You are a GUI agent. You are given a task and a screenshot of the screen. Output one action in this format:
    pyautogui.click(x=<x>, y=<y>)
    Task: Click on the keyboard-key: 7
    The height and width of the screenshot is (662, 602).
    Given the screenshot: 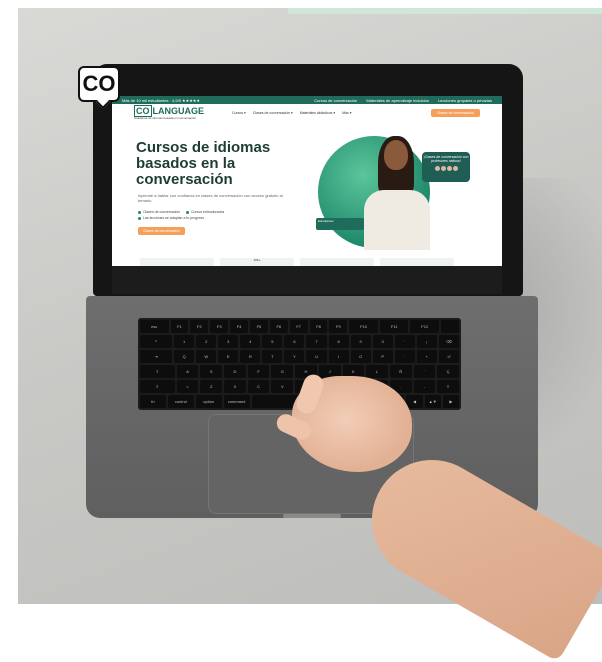 What is the action you would take?
    pyautogui.click(x=316, y=341)
    